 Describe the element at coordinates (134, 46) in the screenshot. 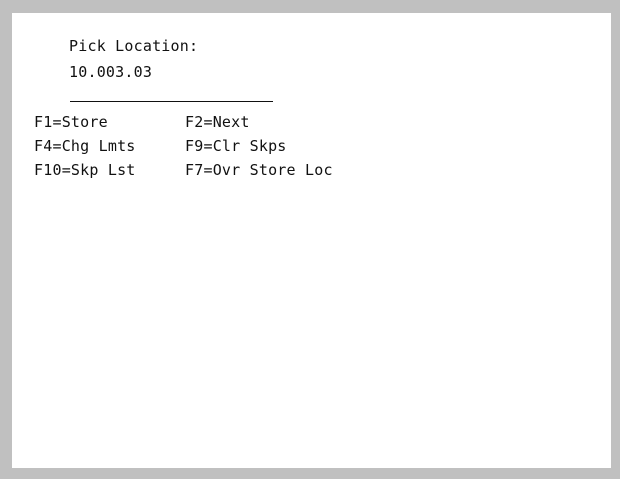

I see `pick-location-label: Pick Location:` at that location.